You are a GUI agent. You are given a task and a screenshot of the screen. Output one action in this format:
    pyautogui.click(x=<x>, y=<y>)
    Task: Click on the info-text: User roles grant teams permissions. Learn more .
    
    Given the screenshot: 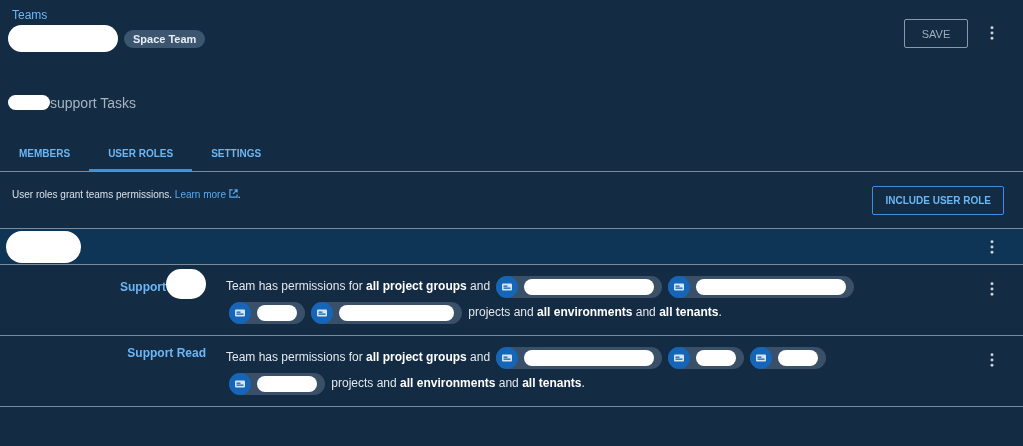 What is the action you would take?
    pyautogui.click(x=126, y=194)
    